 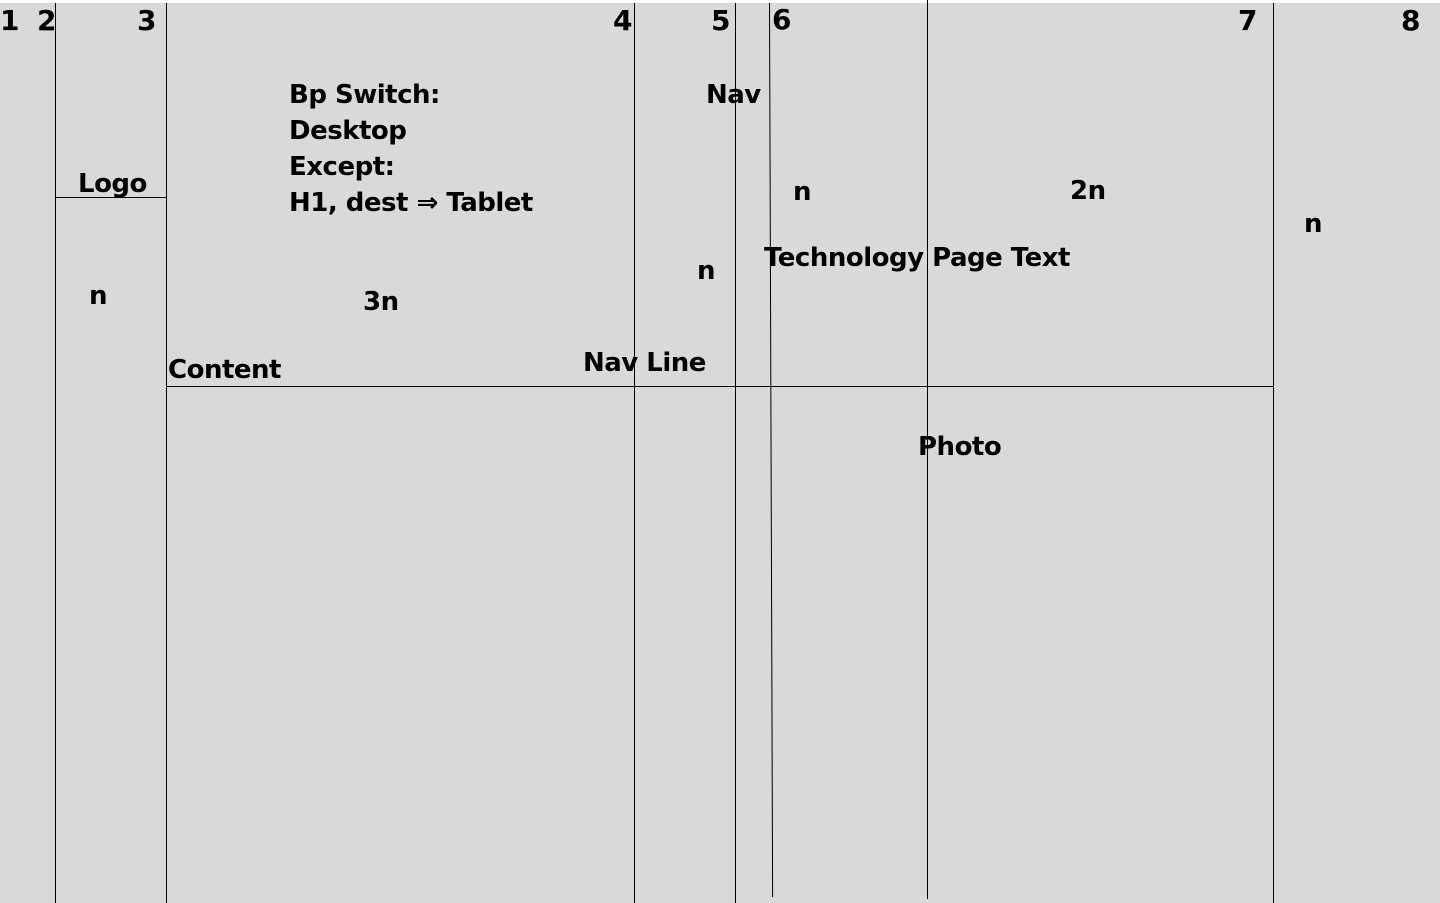 I want to click on n-left-label: n, so click(x=98, y=296).